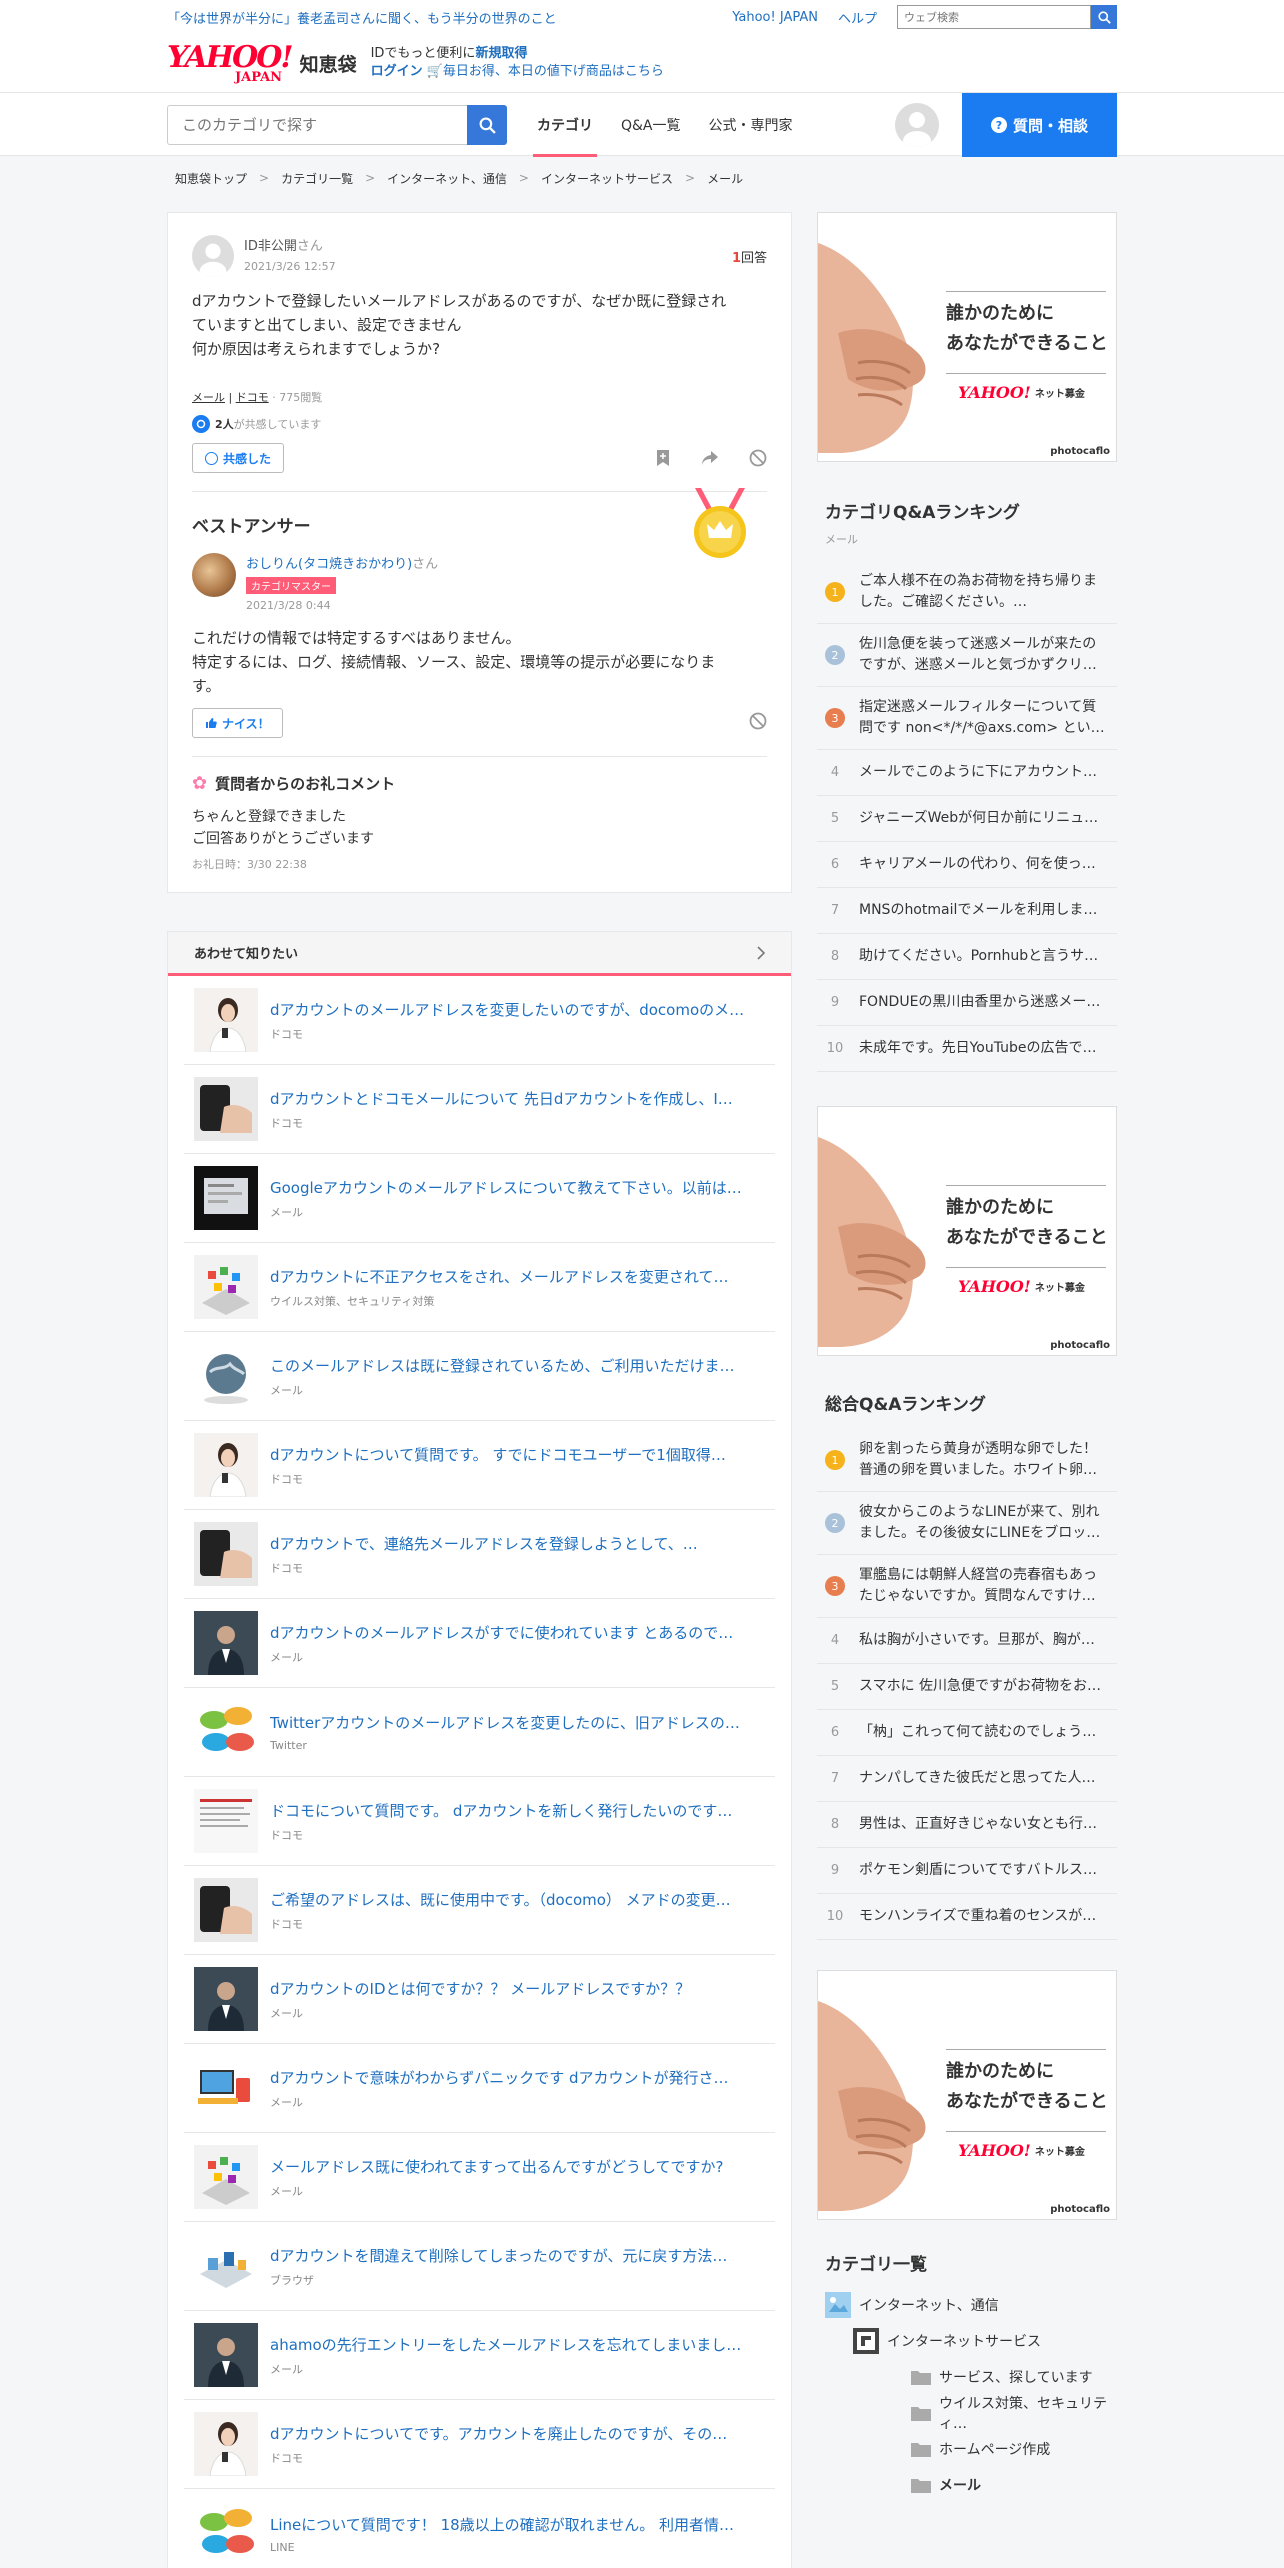 The height and width of the screenshot is (2568, 1284). What do you see at coordinates (967, 2485) in the screenshot?
I see `category-tree-item: メール` at bounding box center [967, 2485].